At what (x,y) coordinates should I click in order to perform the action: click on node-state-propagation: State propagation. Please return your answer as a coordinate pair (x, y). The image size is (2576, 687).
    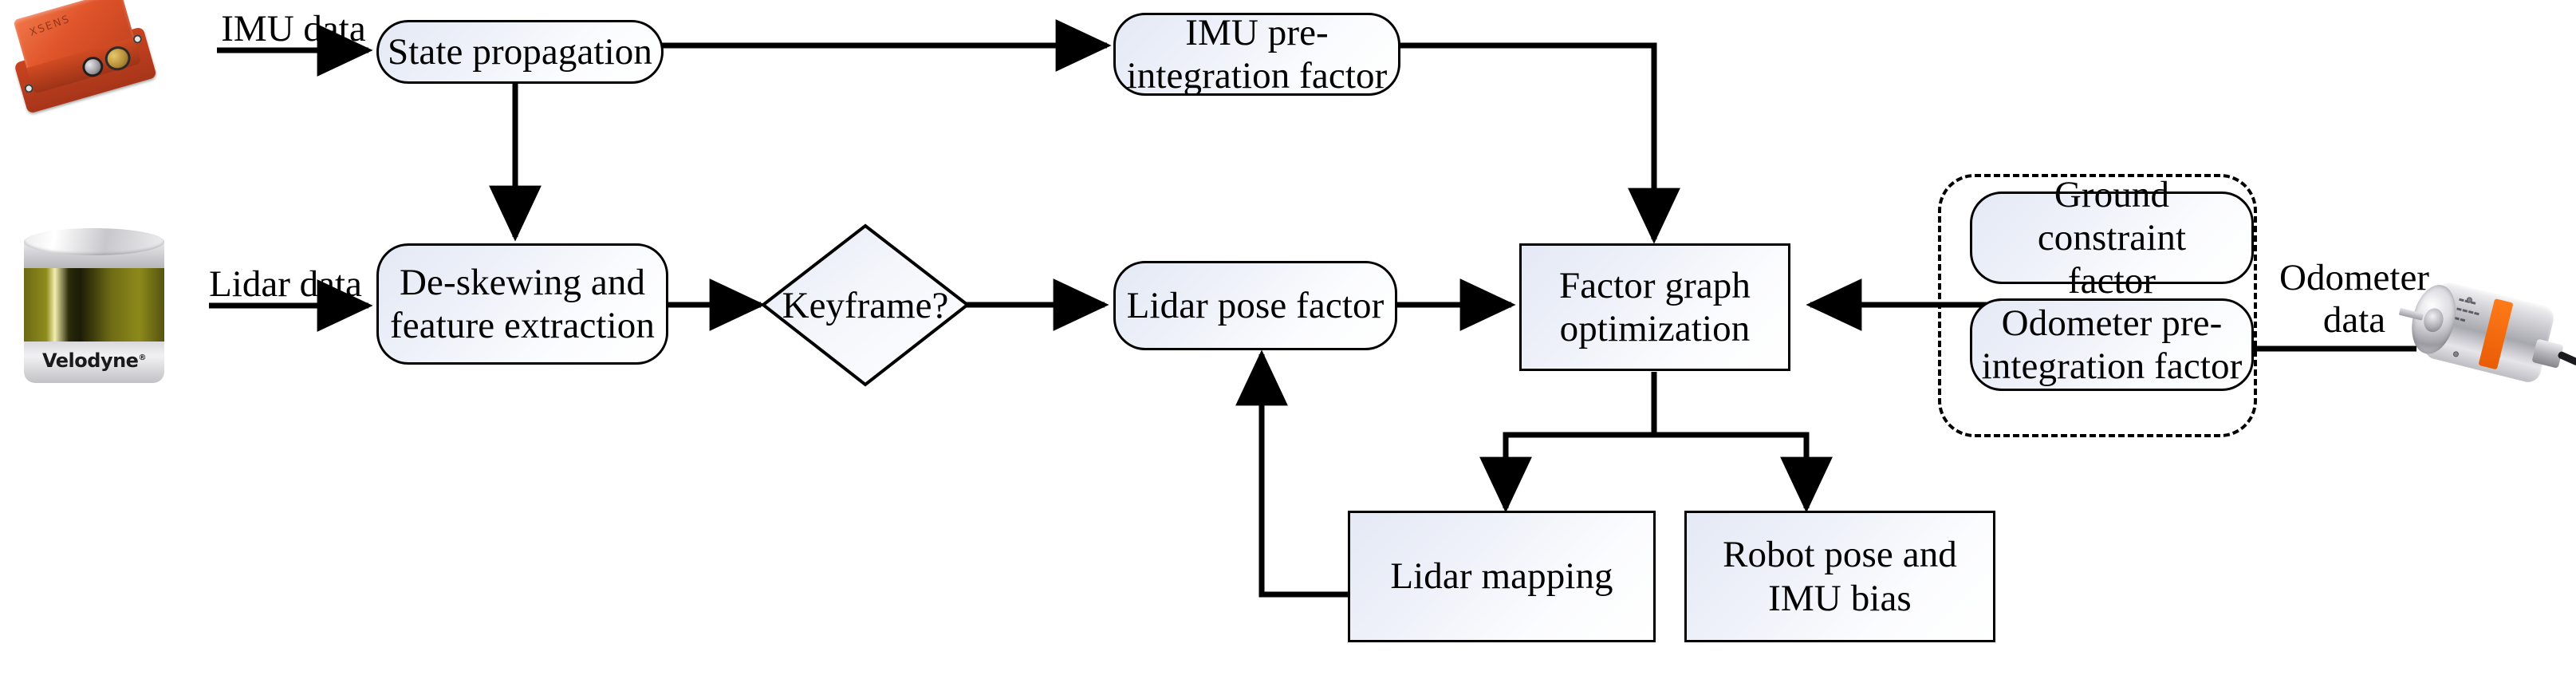
    Looking at the image, I should click on (520, 52).